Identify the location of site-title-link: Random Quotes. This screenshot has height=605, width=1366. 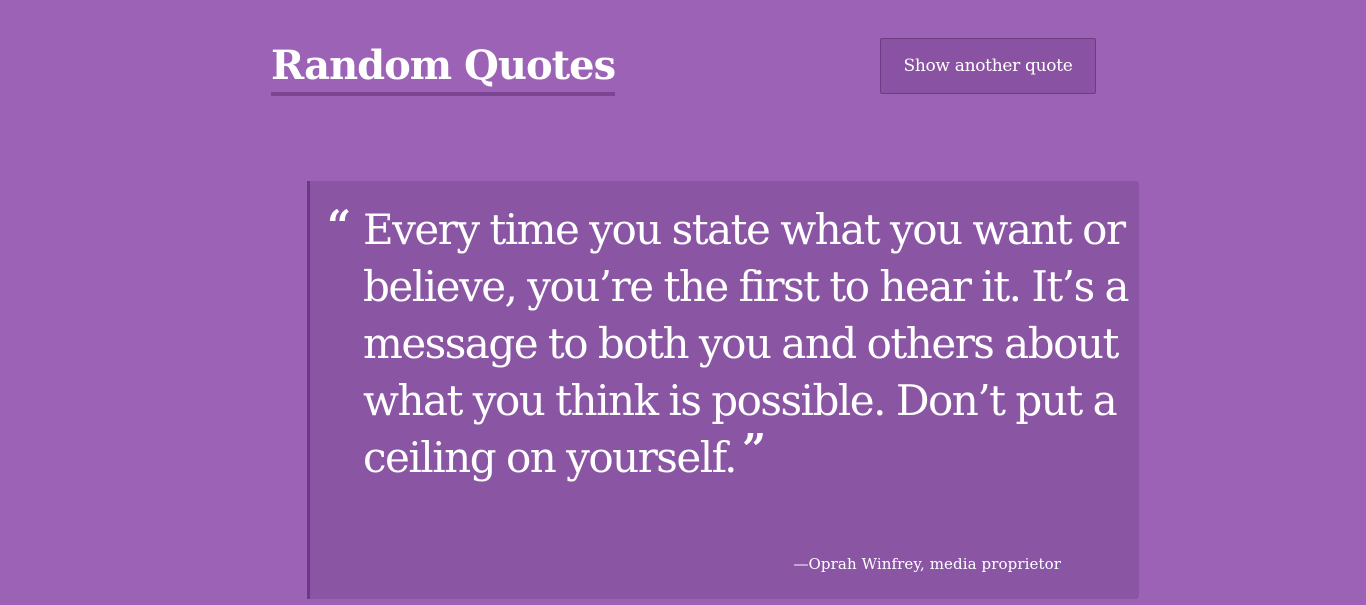
(443, 68).